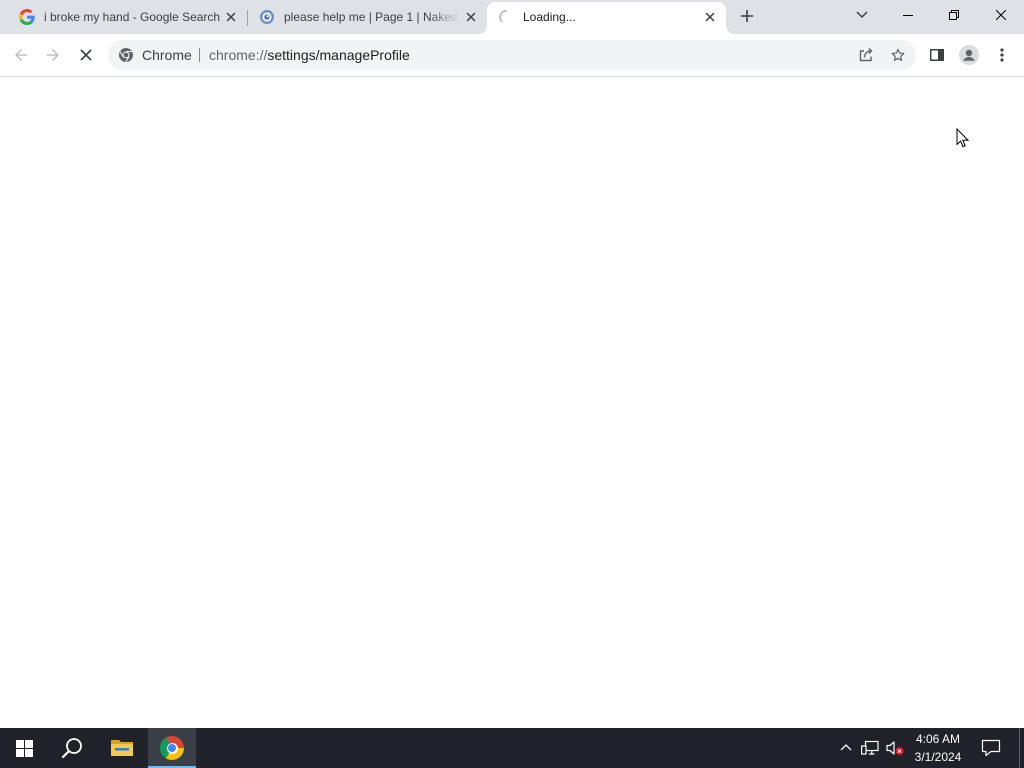 Image resolution: width=1024 pixels, height=768 pixels. I want to click on tab-forum-thread: please help me | Page 1 | Naked, so click(367, 18).